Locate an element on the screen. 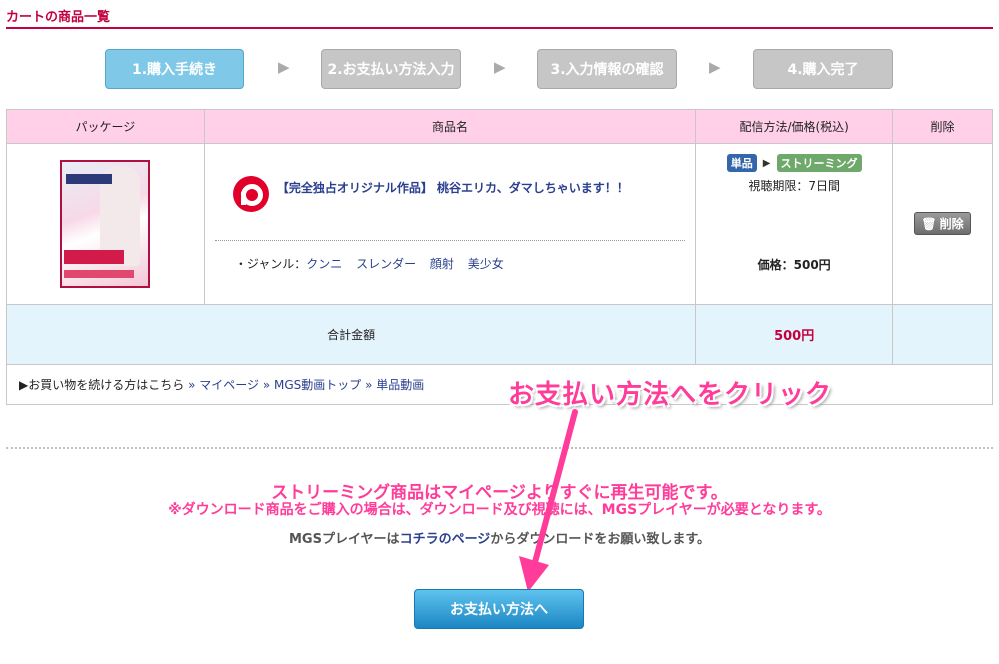  header-package: パッケージ is located at coordinates (105, 126).